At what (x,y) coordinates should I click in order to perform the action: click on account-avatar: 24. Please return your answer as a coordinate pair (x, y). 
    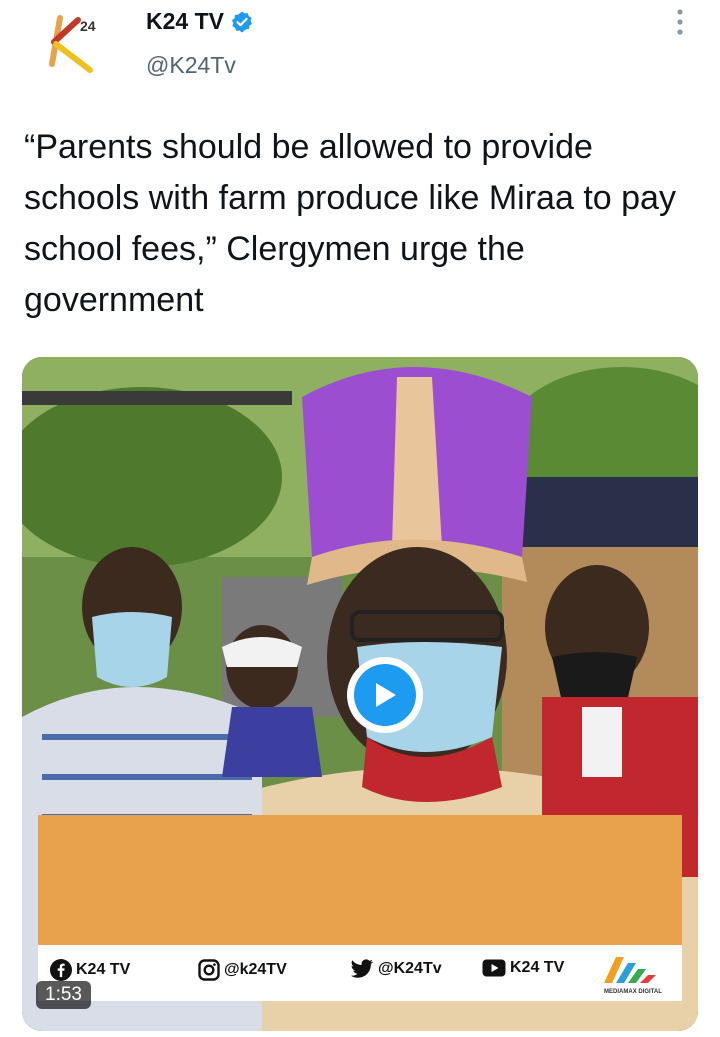
    Looking at the image, I should click on (72, 44).